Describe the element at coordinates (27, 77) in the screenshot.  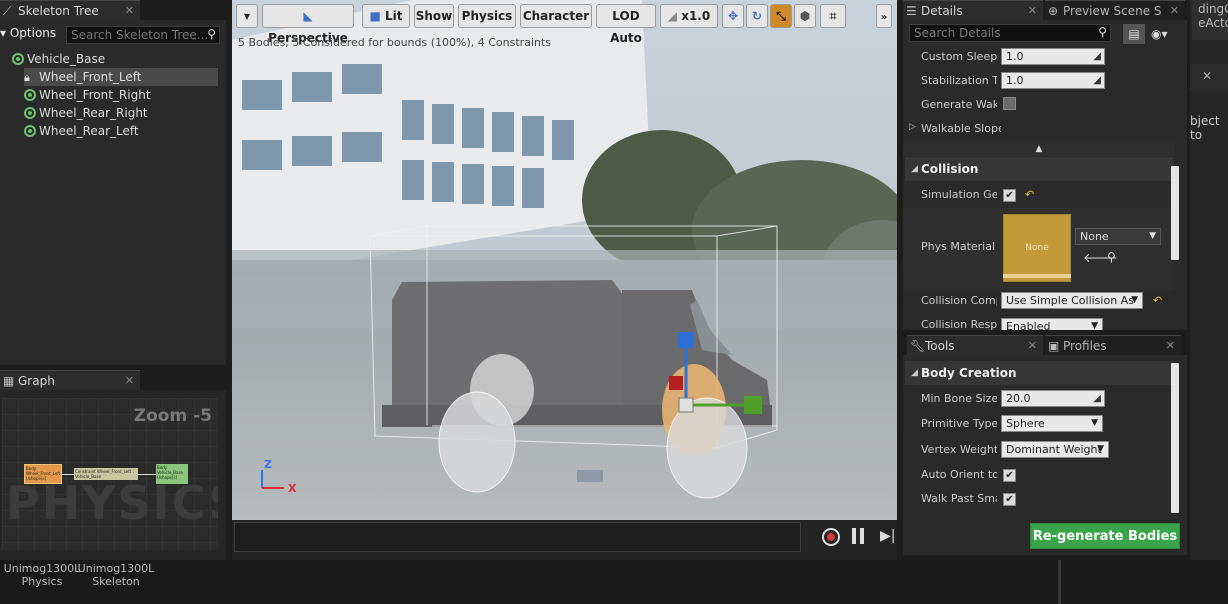
I see `lock-icon: 🔒︎` at that location.